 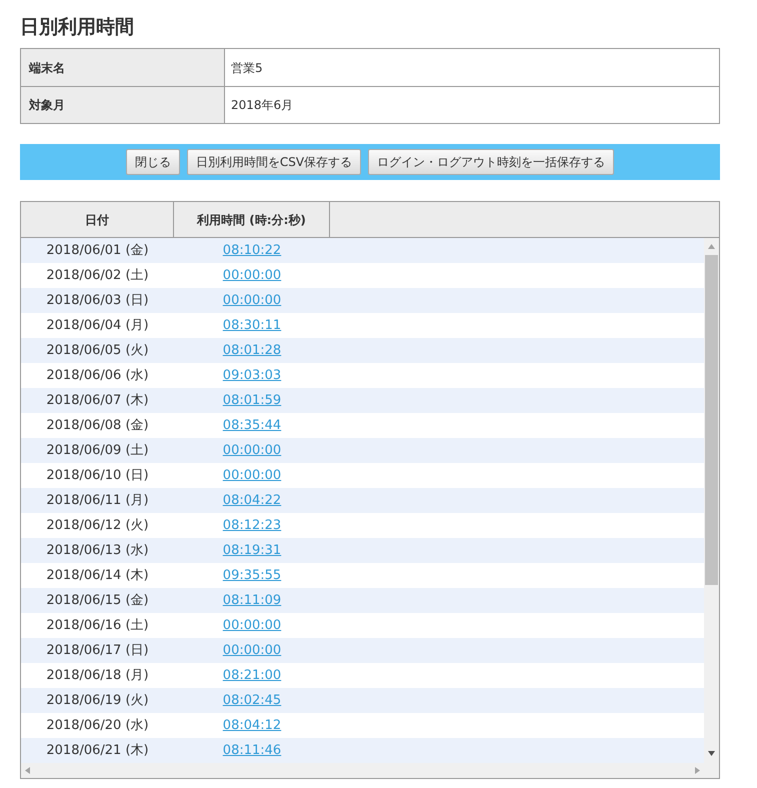 I want to click on info-value: 2018年6月, so click(x=262, y=105).